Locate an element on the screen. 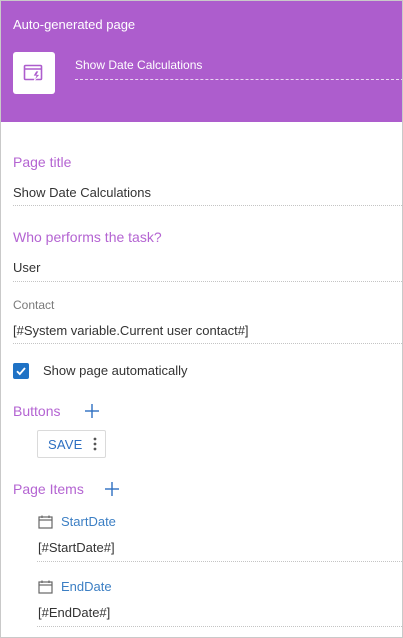 The width and height of the screenshot is (403, 638). checkmark-icon is located at coordinates (21, 371).